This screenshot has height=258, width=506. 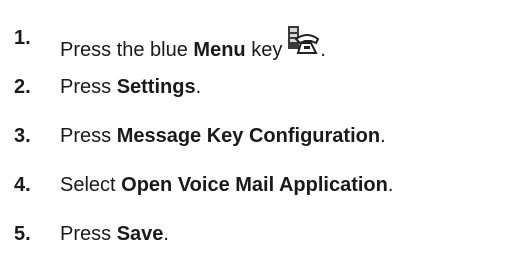 What do you see at coordinates (254, 185) in the screenshot?
I see `open-voice-mail-label: Open Voice Mail Application` at bounding box center [254, 185].